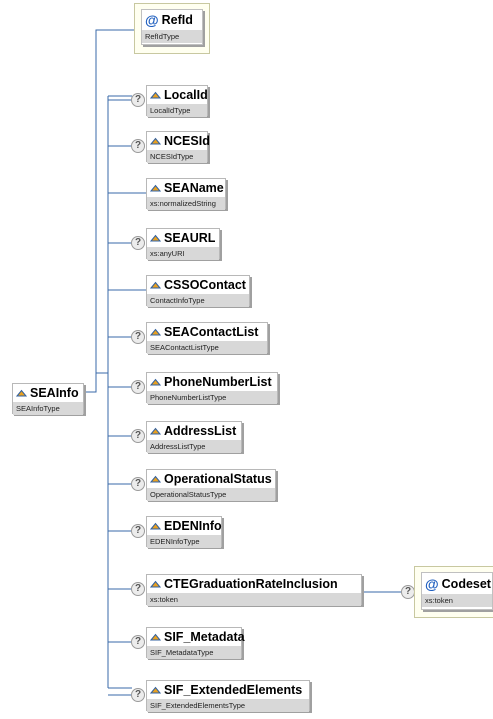 The width and height of the screenshot is (493, 719). Describe the element at coordinates (184, 541) in the screenshot. I see `element-type: EDENInfoType` at that location.